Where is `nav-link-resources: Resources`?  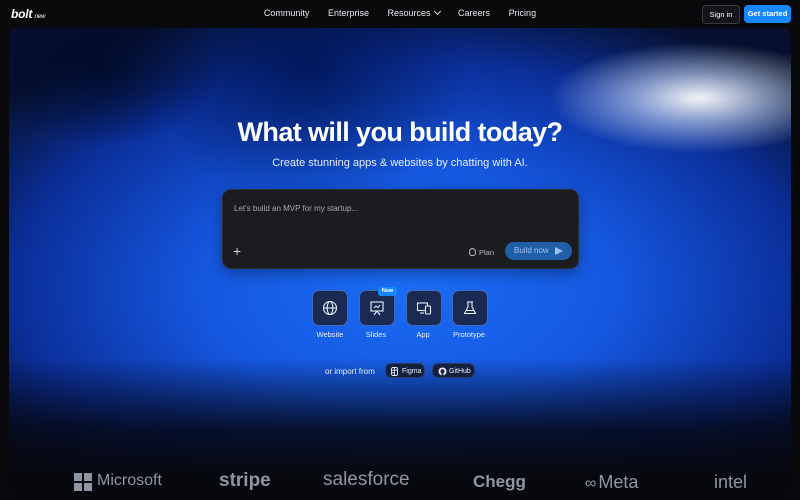 nav-link-resources: Resources is located at coordinates (414, 12).